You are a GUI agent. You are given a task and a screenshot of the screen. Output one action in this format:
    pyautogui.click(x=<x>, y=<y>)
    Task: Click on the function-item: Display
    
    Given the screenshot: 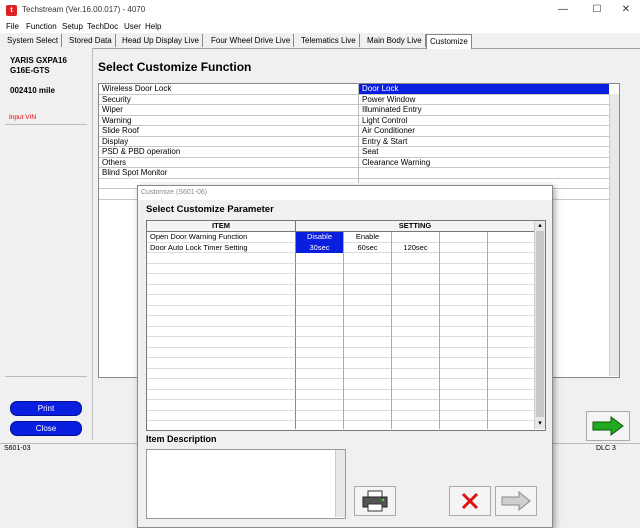 What is the action you would take?
    pyautogui.click(x=229, y=142)
    